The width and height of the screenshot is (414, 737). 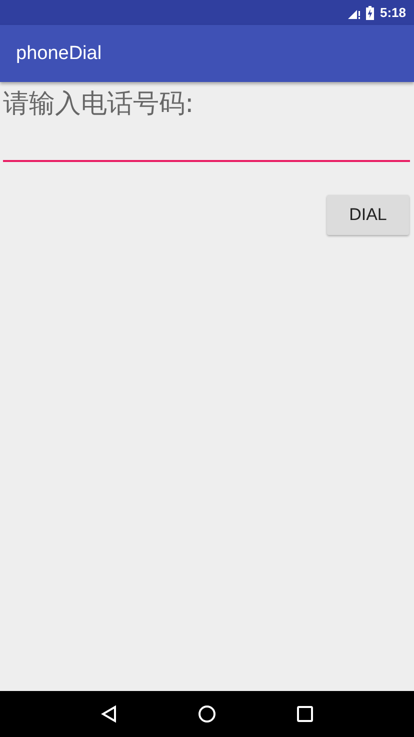 I want to click on back-icon, so click(x=108, y=714).